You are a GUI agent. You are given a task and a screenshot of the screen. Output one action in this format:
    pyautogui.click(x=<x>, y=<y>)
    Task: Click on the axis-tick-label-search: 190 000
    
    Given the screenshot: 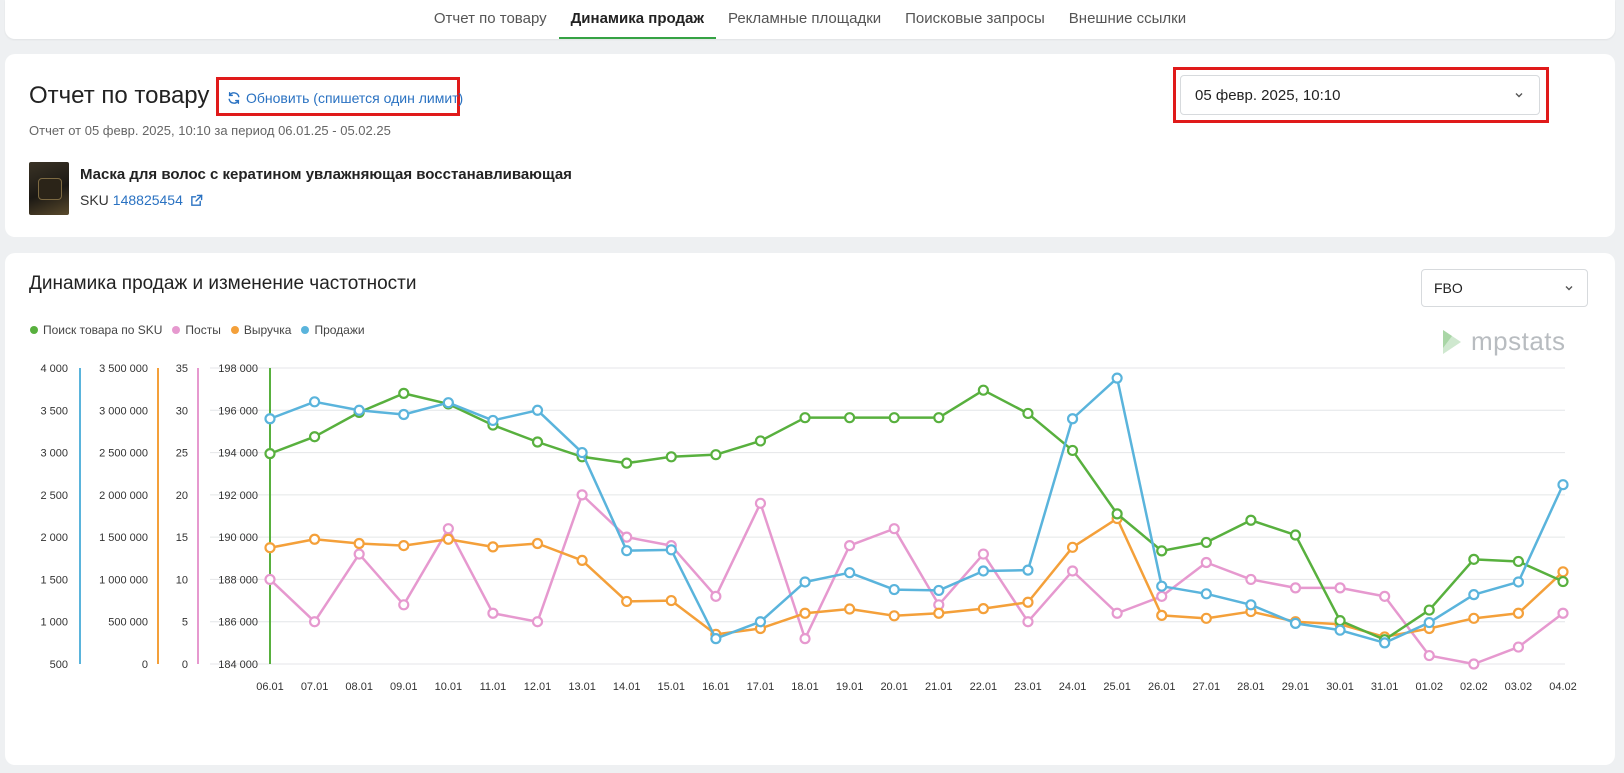 What is the action you would take?
    pyautogui.click(x=238, y=538)
    